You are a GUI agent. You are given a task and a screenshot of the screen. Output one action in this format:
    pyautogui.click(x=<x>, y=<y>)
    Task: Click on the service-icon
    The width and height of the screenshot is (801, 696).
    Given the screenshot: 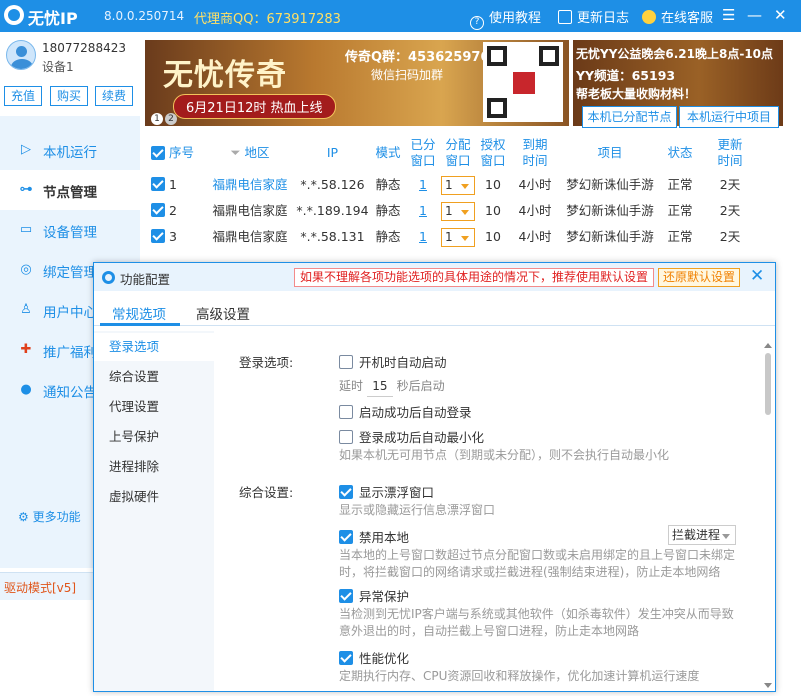 What is the action you would take?
    pyautogui.click(x=649, y=17)
    